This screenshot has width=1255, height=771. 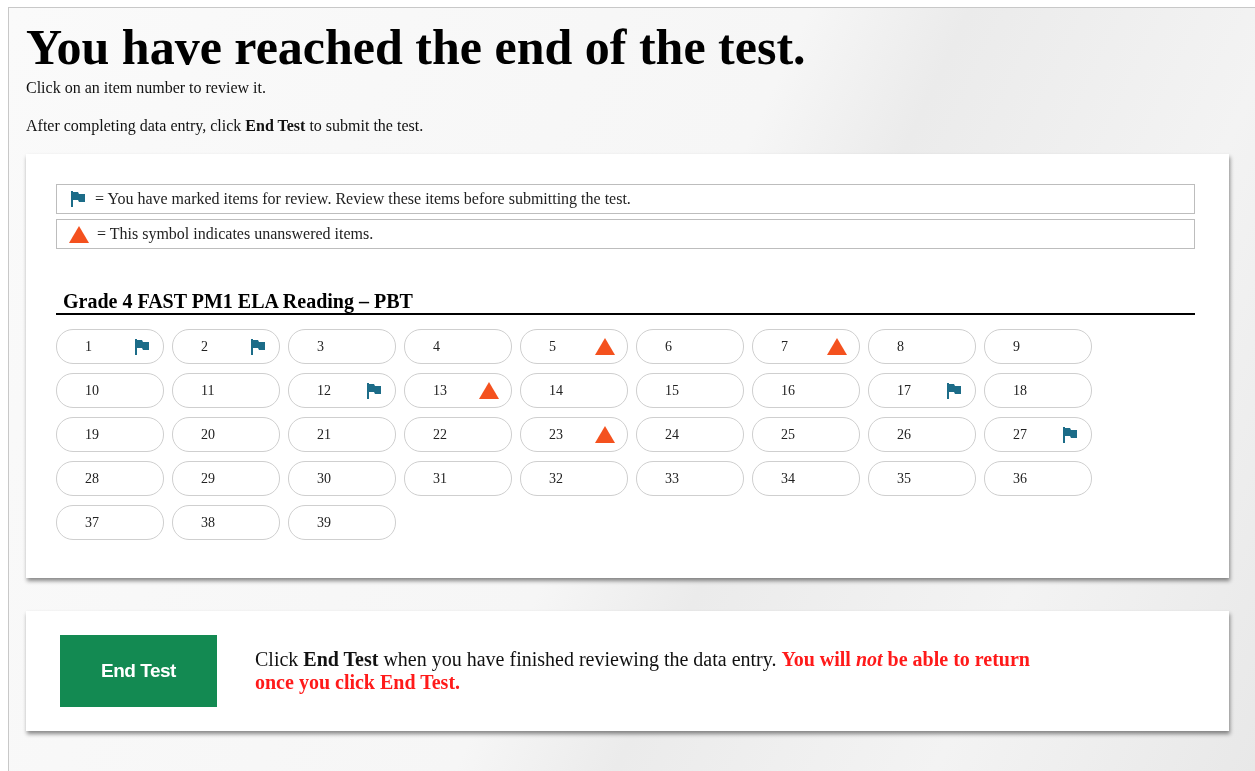 I want to click on page-title: You have reached the end of the test., so click(x=416, y=47).